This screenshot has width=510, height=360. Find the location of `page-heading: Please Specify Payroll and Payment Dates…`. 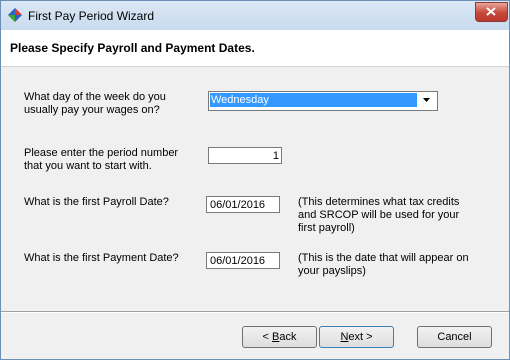

page-heading: Please Specify Payroll and Payment Dates… is located at coordinates (132, 48).